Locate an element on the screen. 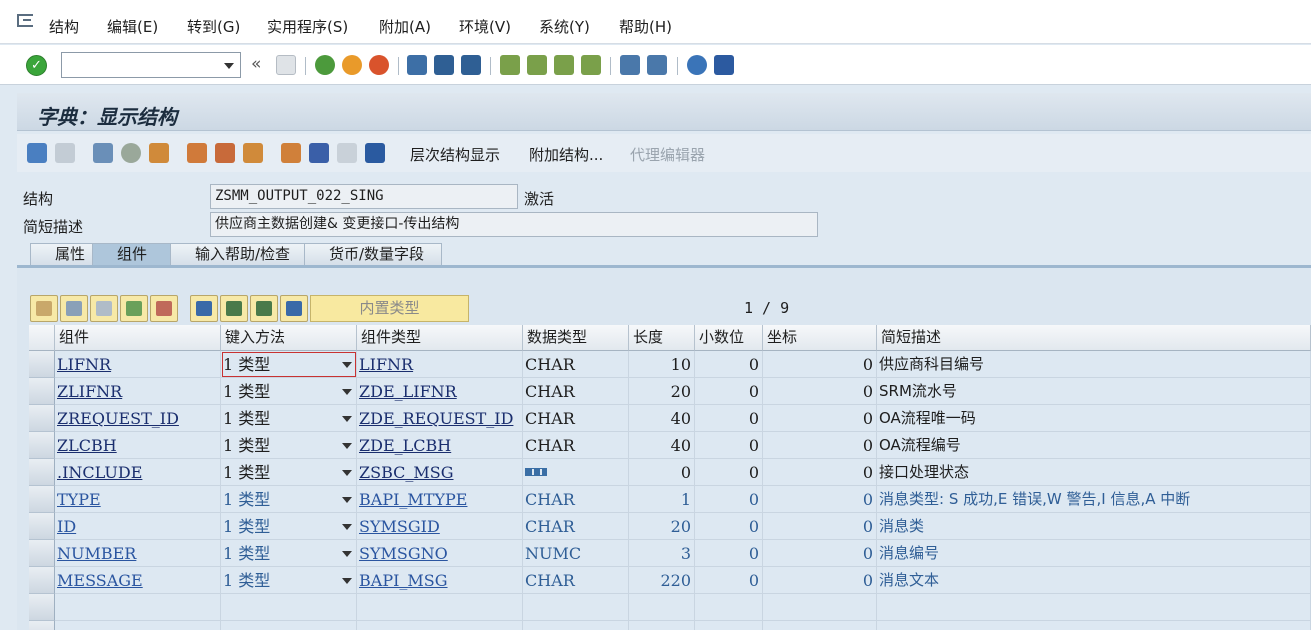 The width and height of the screenshot is (1311, 630). menu-help: 帮助(H) is located at coordinates (645, 26).